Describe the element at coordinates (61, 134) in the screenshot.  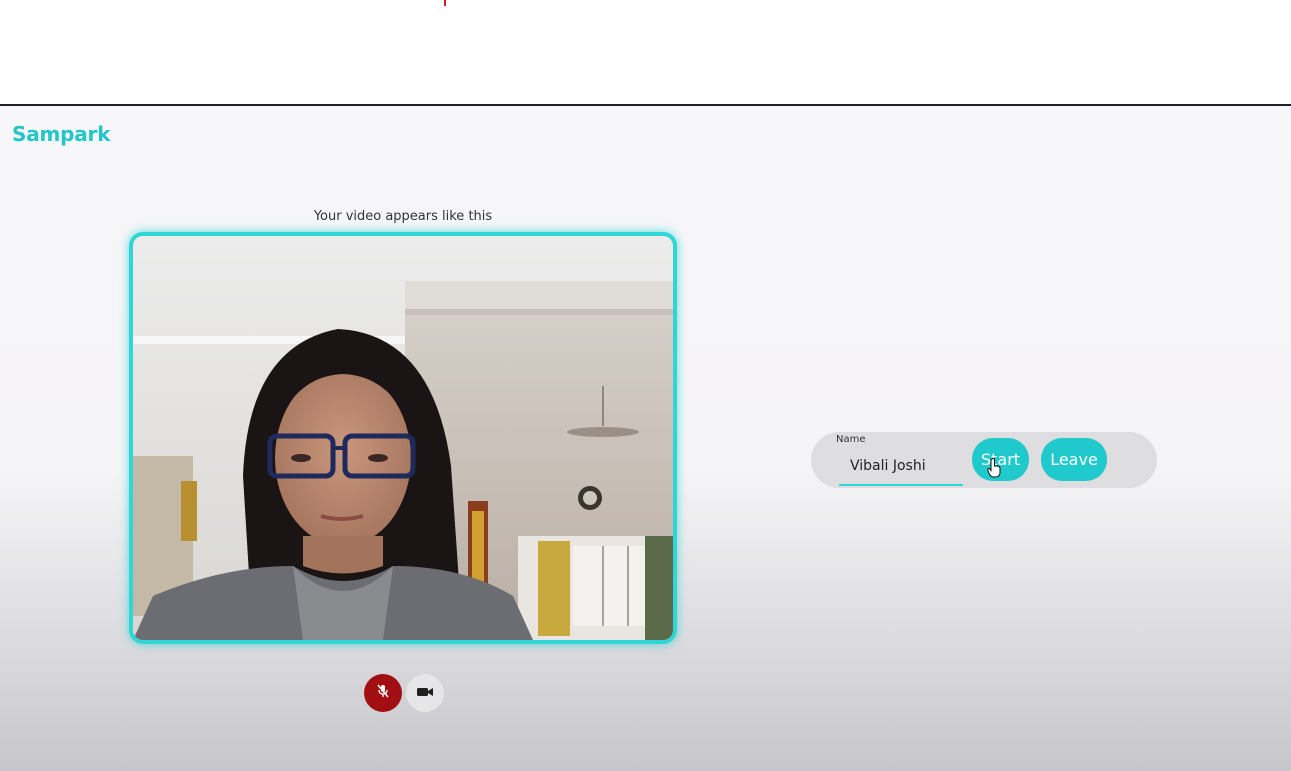
I see `brand-logo: Sampark` at that location.